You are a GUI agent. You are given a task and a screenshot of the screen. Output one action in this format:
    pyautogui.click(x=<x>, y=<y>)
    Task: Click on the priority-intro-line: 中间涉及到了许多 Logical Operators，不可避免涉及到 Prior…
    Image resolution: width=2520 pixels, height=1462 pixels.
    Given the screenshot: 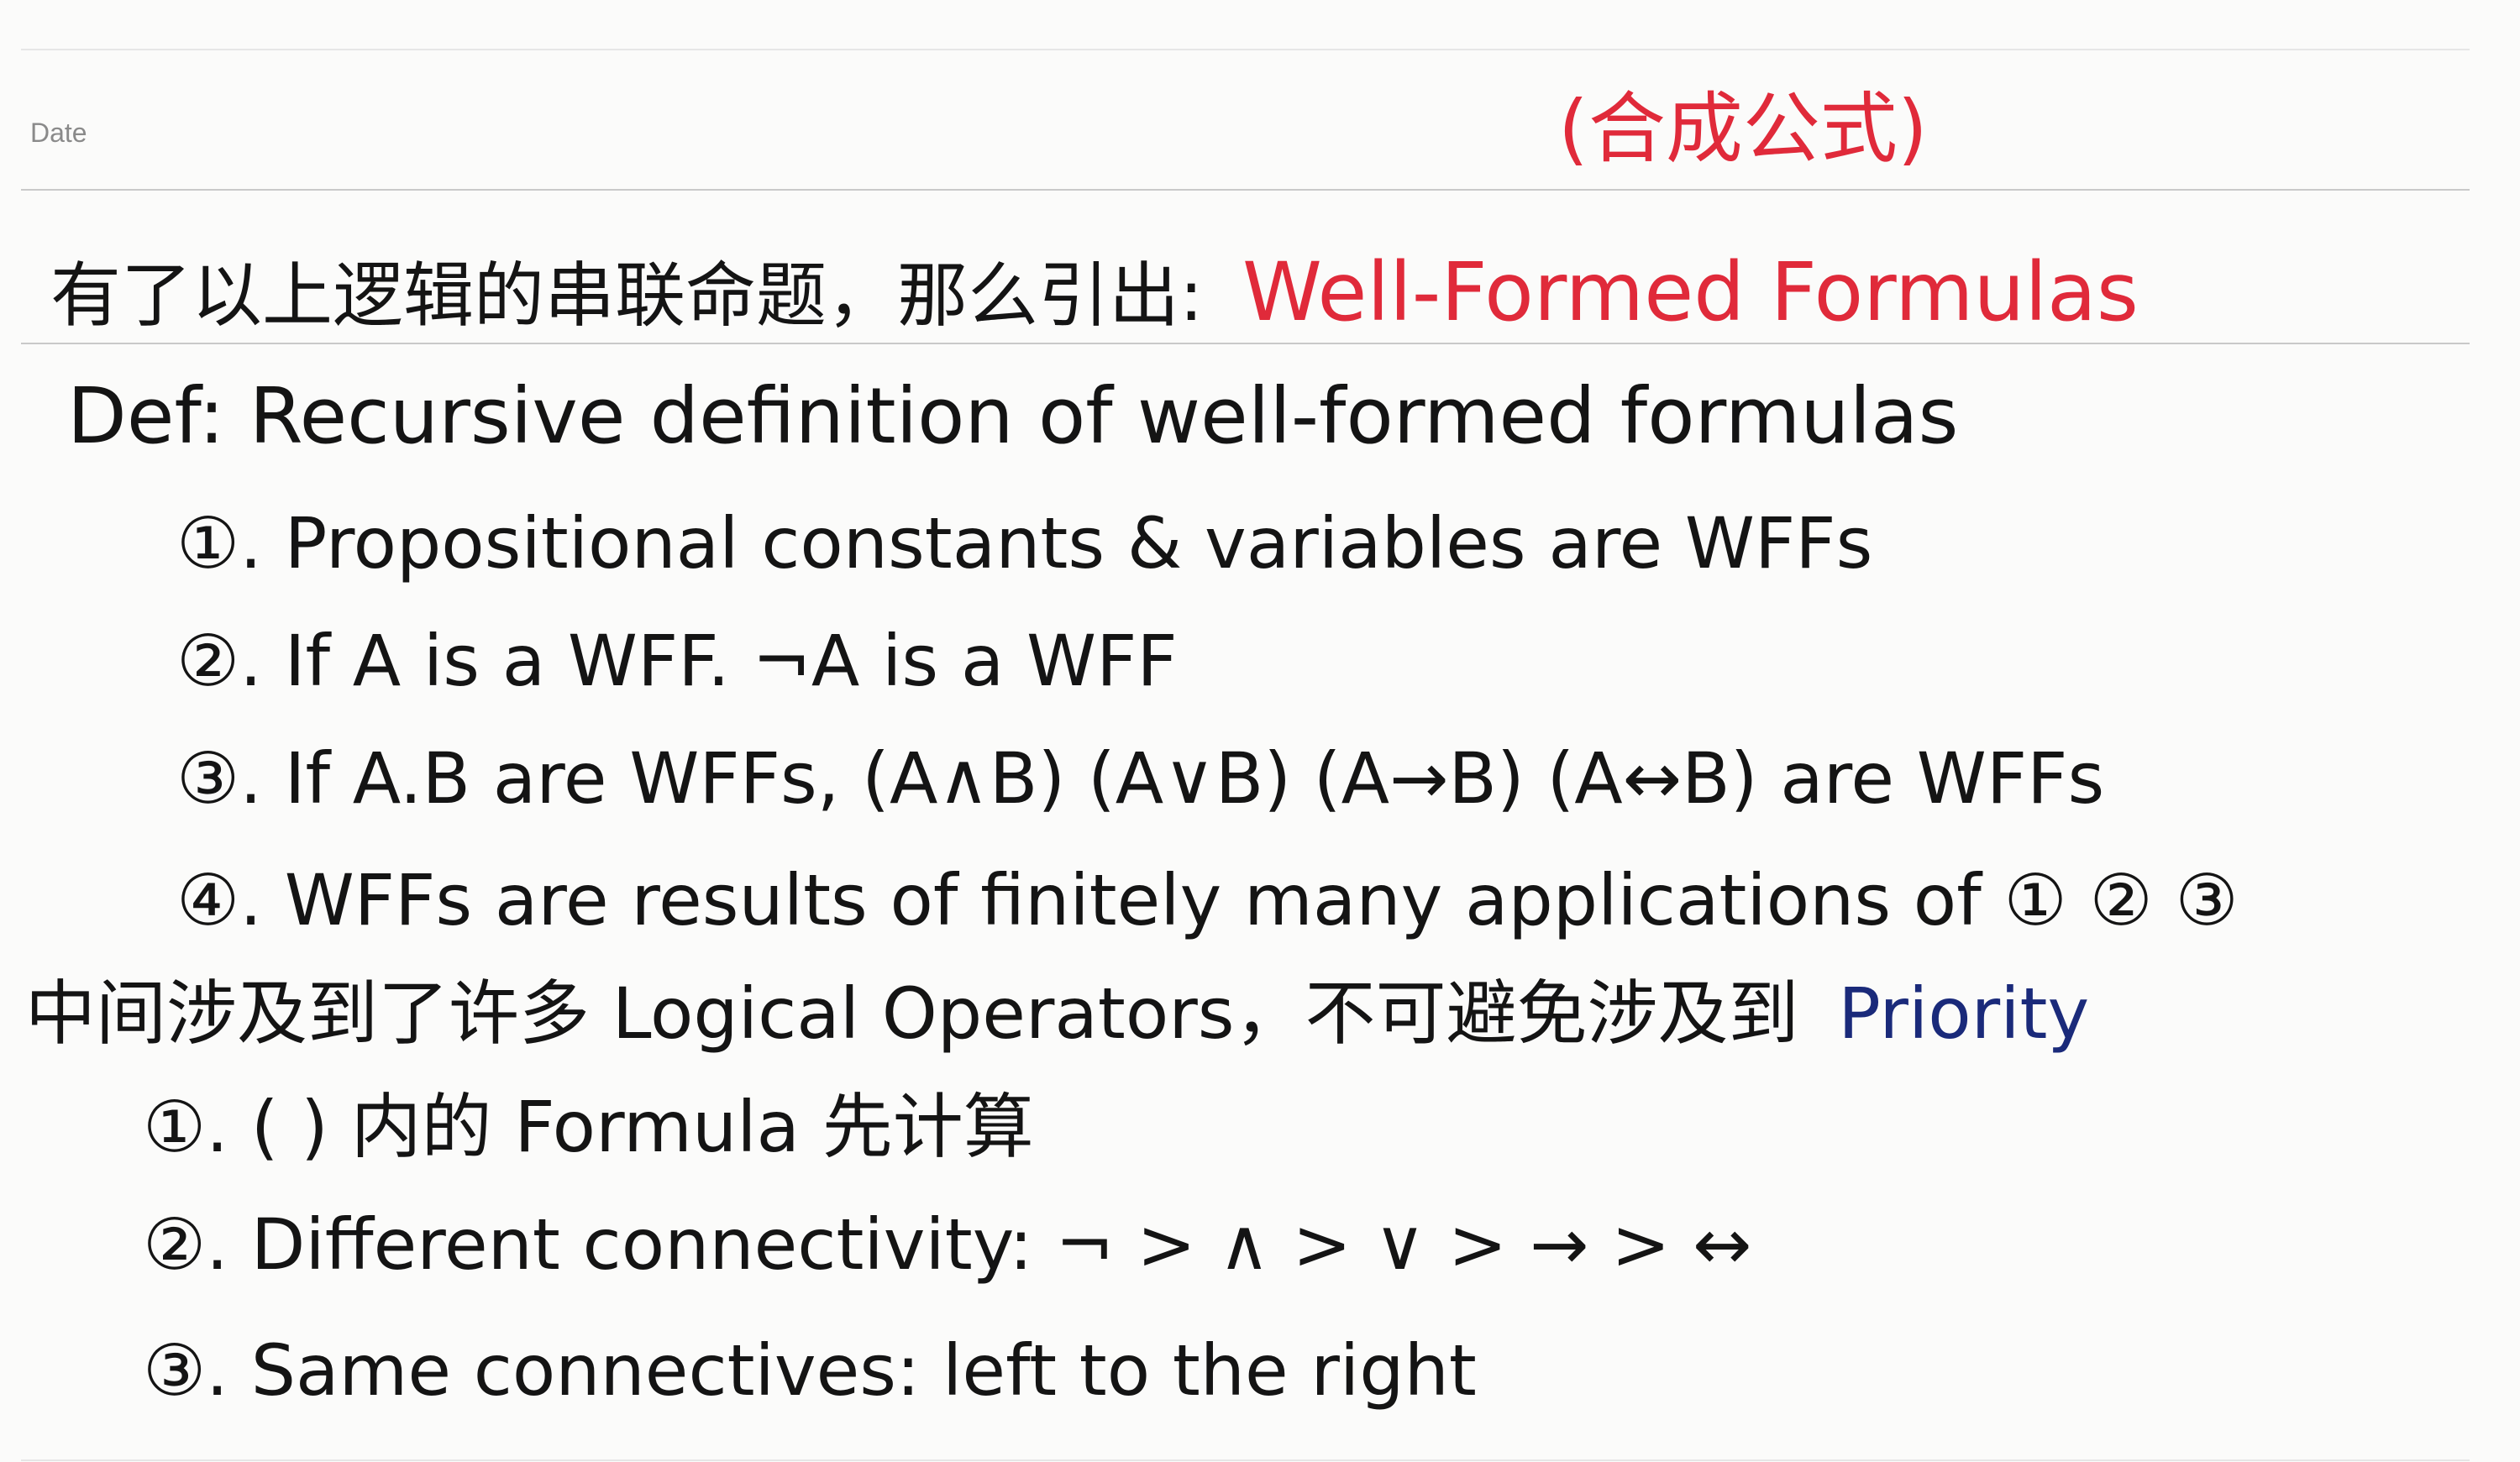 What is the action you would take?
    pyautogui.click(x=1057, y=1013)
    